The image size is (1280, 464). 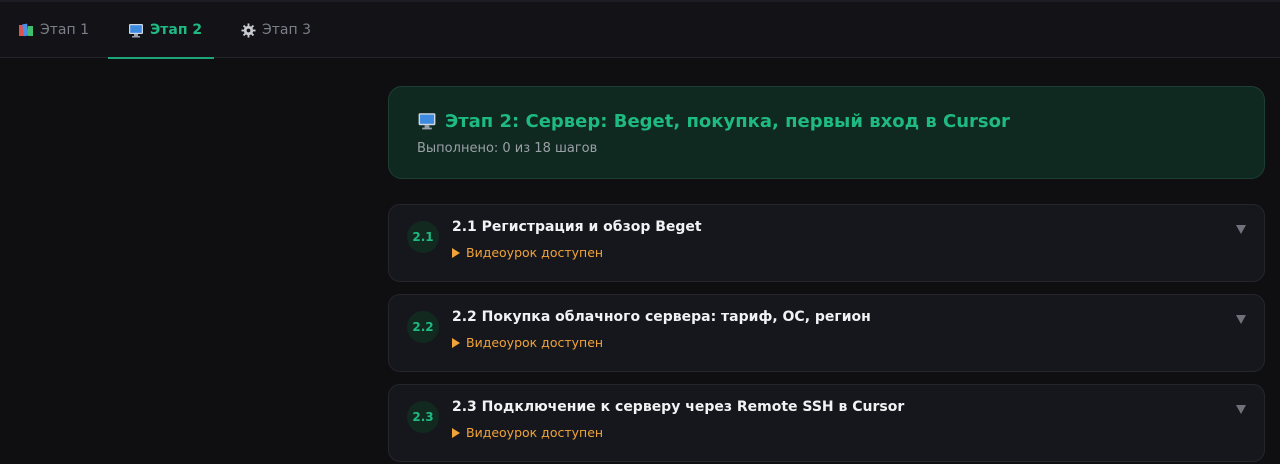 I want to click on step-number-badge: 2.3, so click(x=423, y=417).